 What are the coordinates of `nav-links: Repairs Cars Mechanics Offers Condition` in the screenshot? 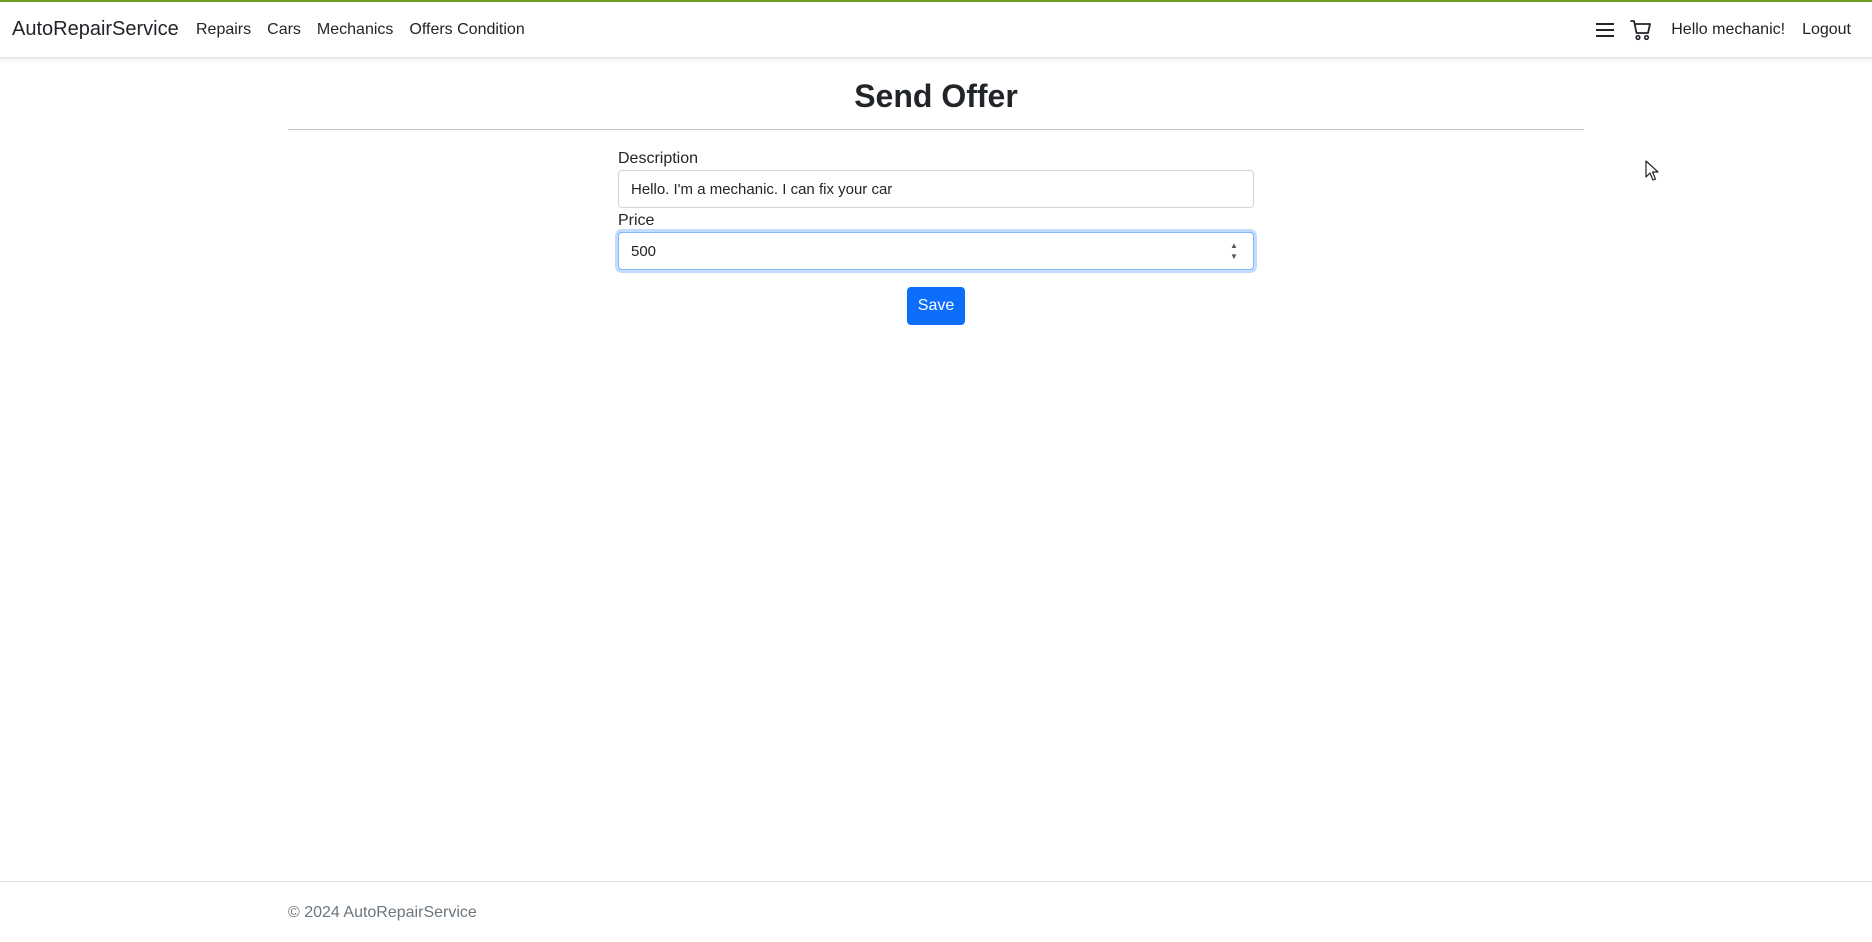 It's located at (368, 30).